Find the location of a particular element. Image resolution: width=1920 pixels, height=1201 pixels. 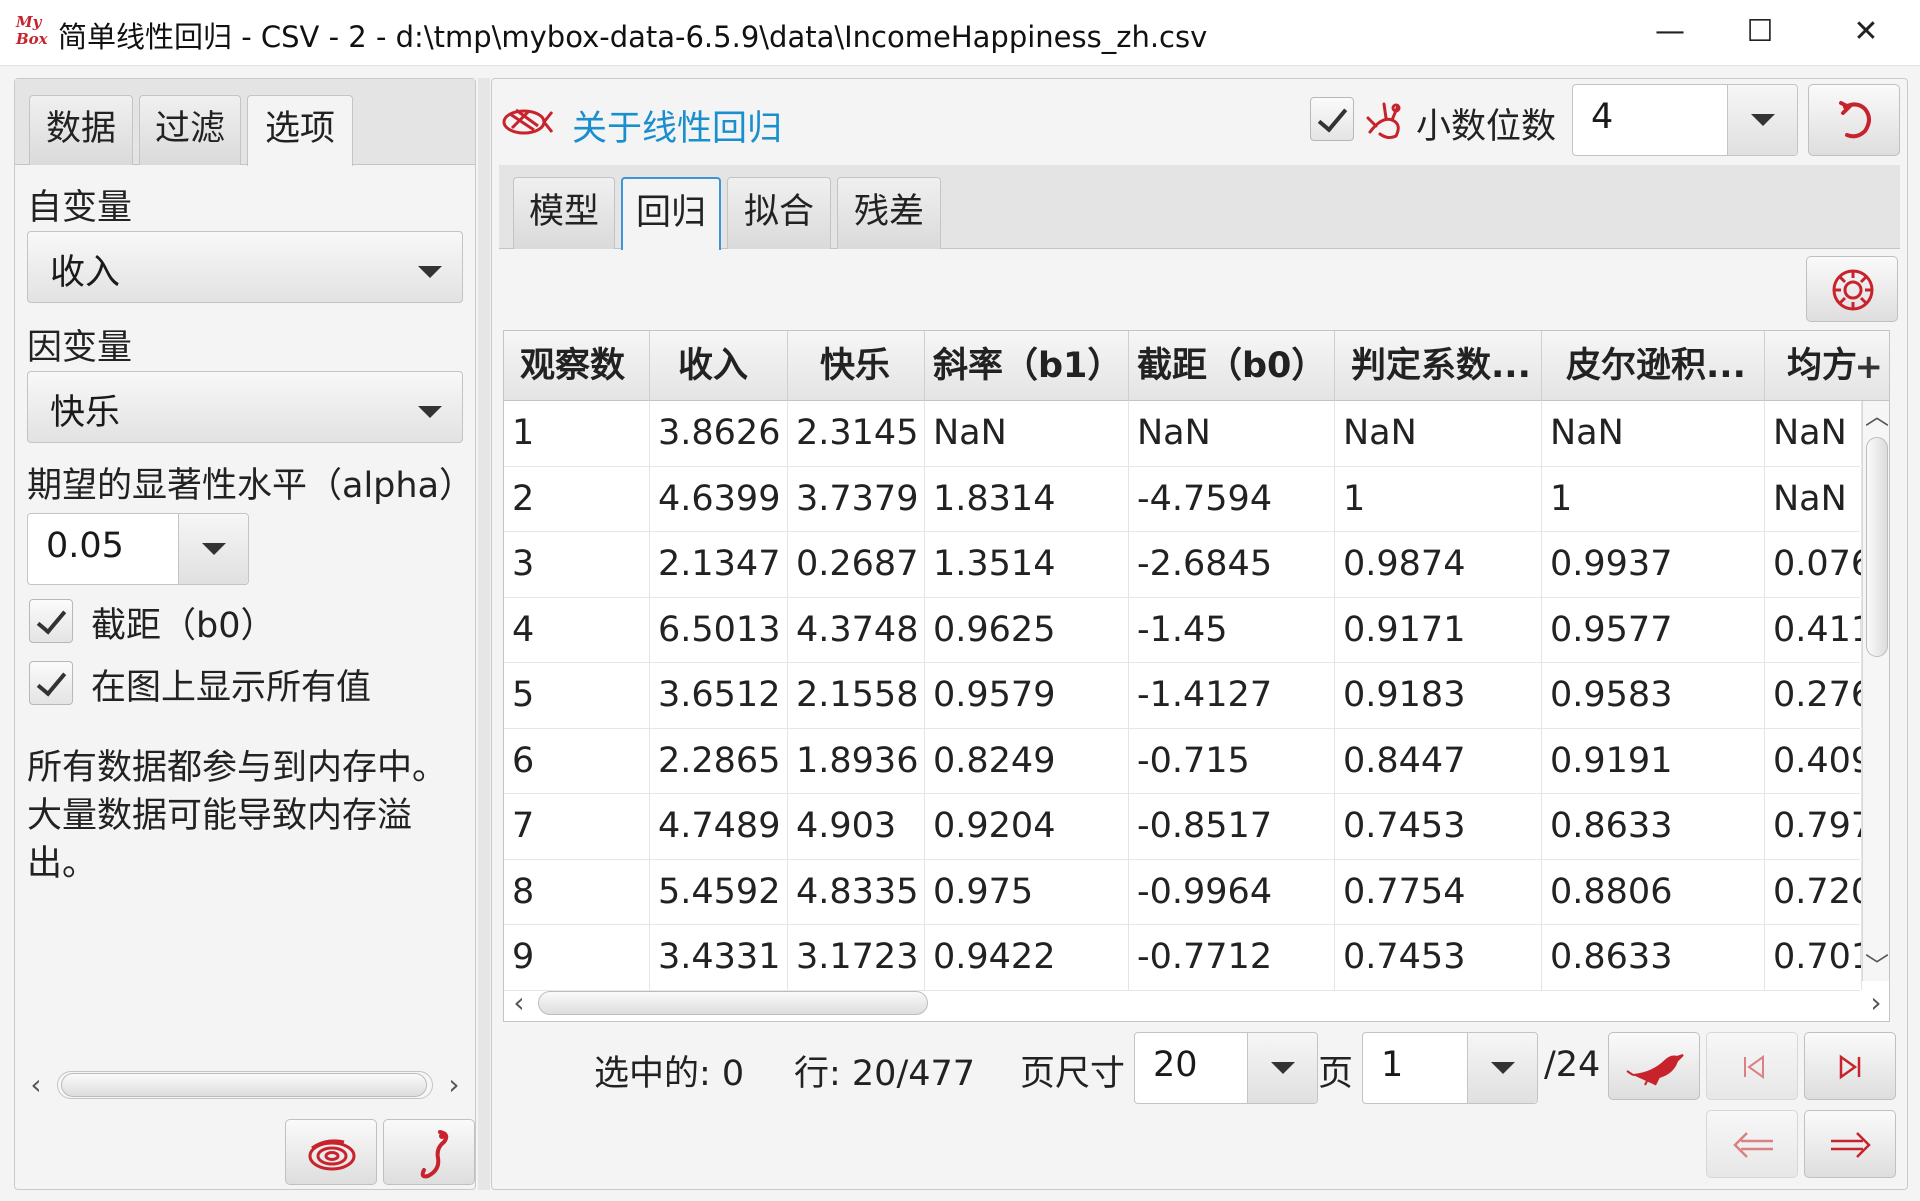

table-cell: 0.8447 is located at coordinates (1438, 761).